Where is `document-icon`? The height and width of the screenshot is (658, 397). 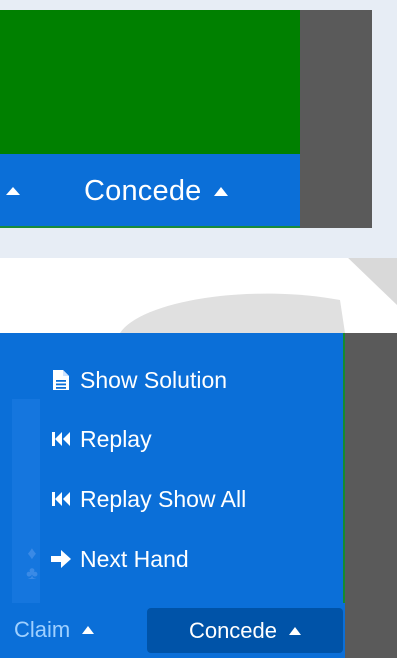
document-icon is located at coordinates (61, 380).